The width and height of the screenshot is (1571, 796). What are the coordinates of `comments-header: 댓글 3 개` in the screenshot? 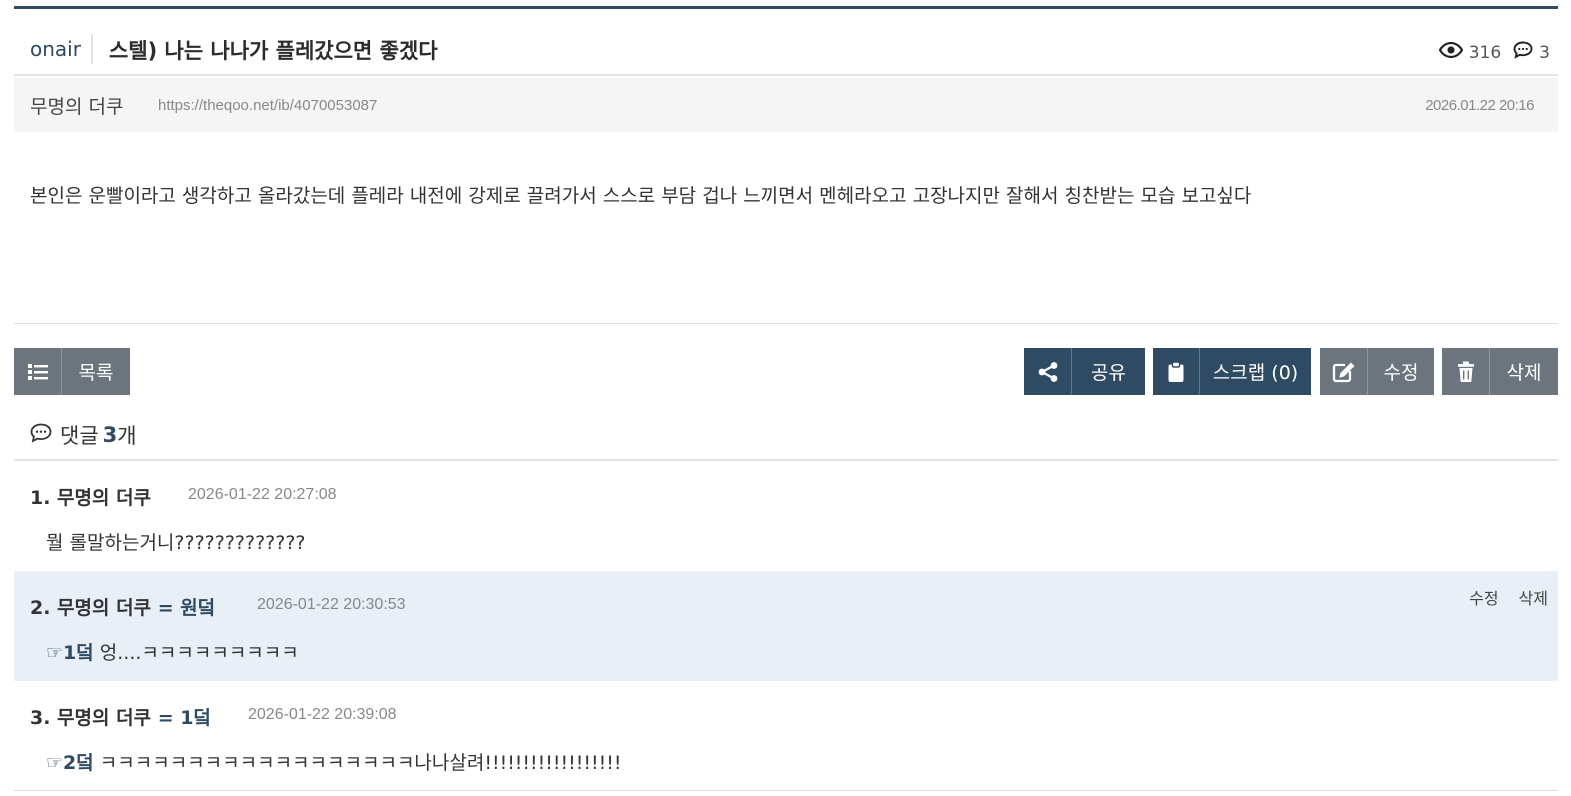 It's located at (83, 435).